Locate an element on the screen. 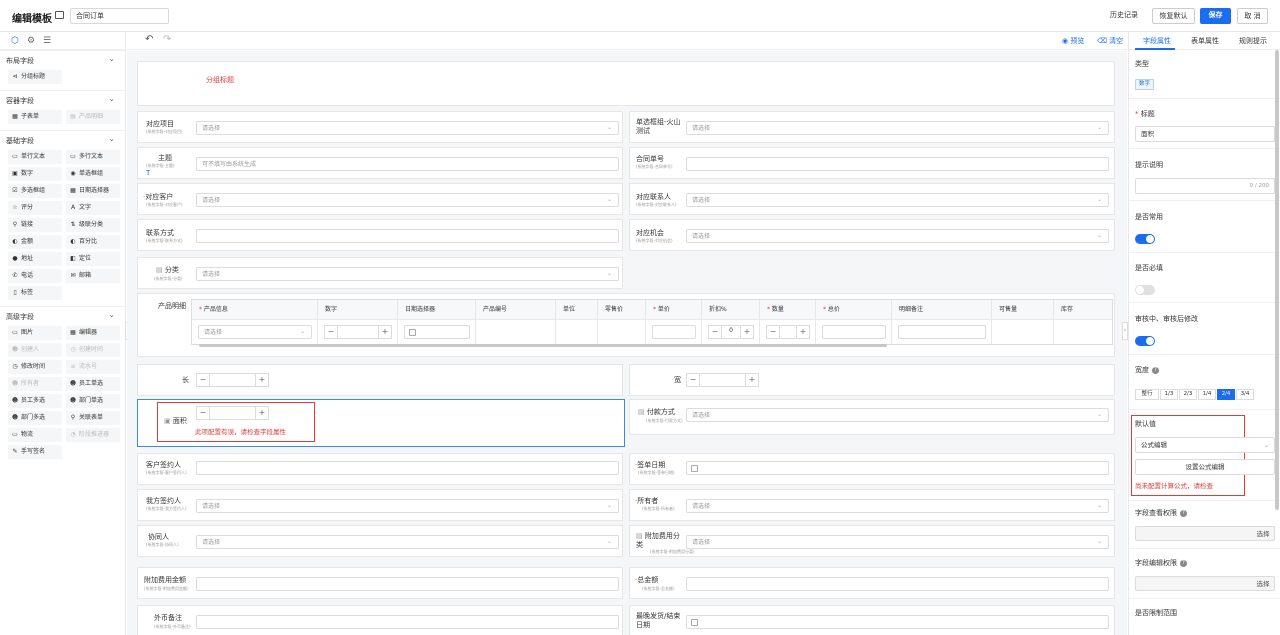 The image size is (1280, 635). length-stepper: − + is located at coordinates (232, 380).